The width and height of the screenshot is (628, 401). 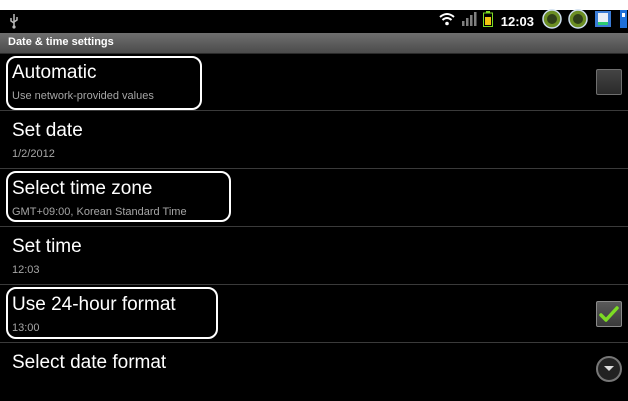 I want to click on title-bar: Date & time settings, so click(x=314, y=43).